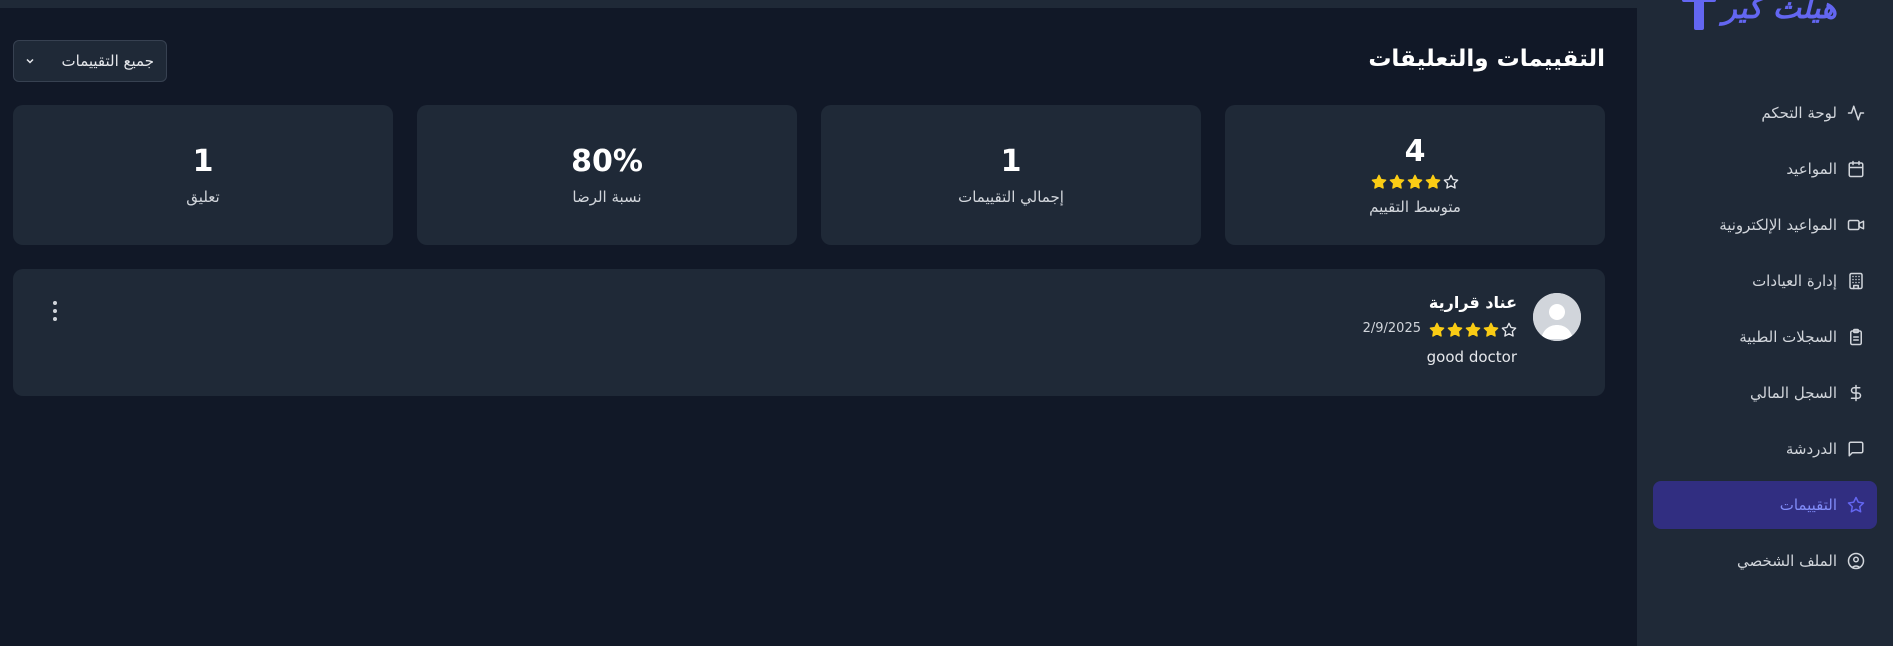 The height and width of the screenshot is (646, 1893). Describe the element at coordinates (1793, 393) in the screenshot. I see `sidebar-item-label: السجل المالي` at that location.